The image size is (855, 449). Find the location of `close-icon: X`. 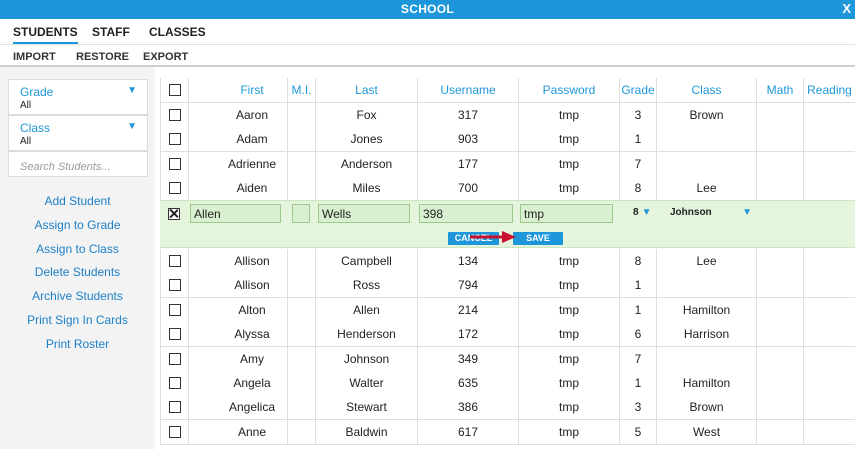

close-icon: X is located at coordinates (846, 8).